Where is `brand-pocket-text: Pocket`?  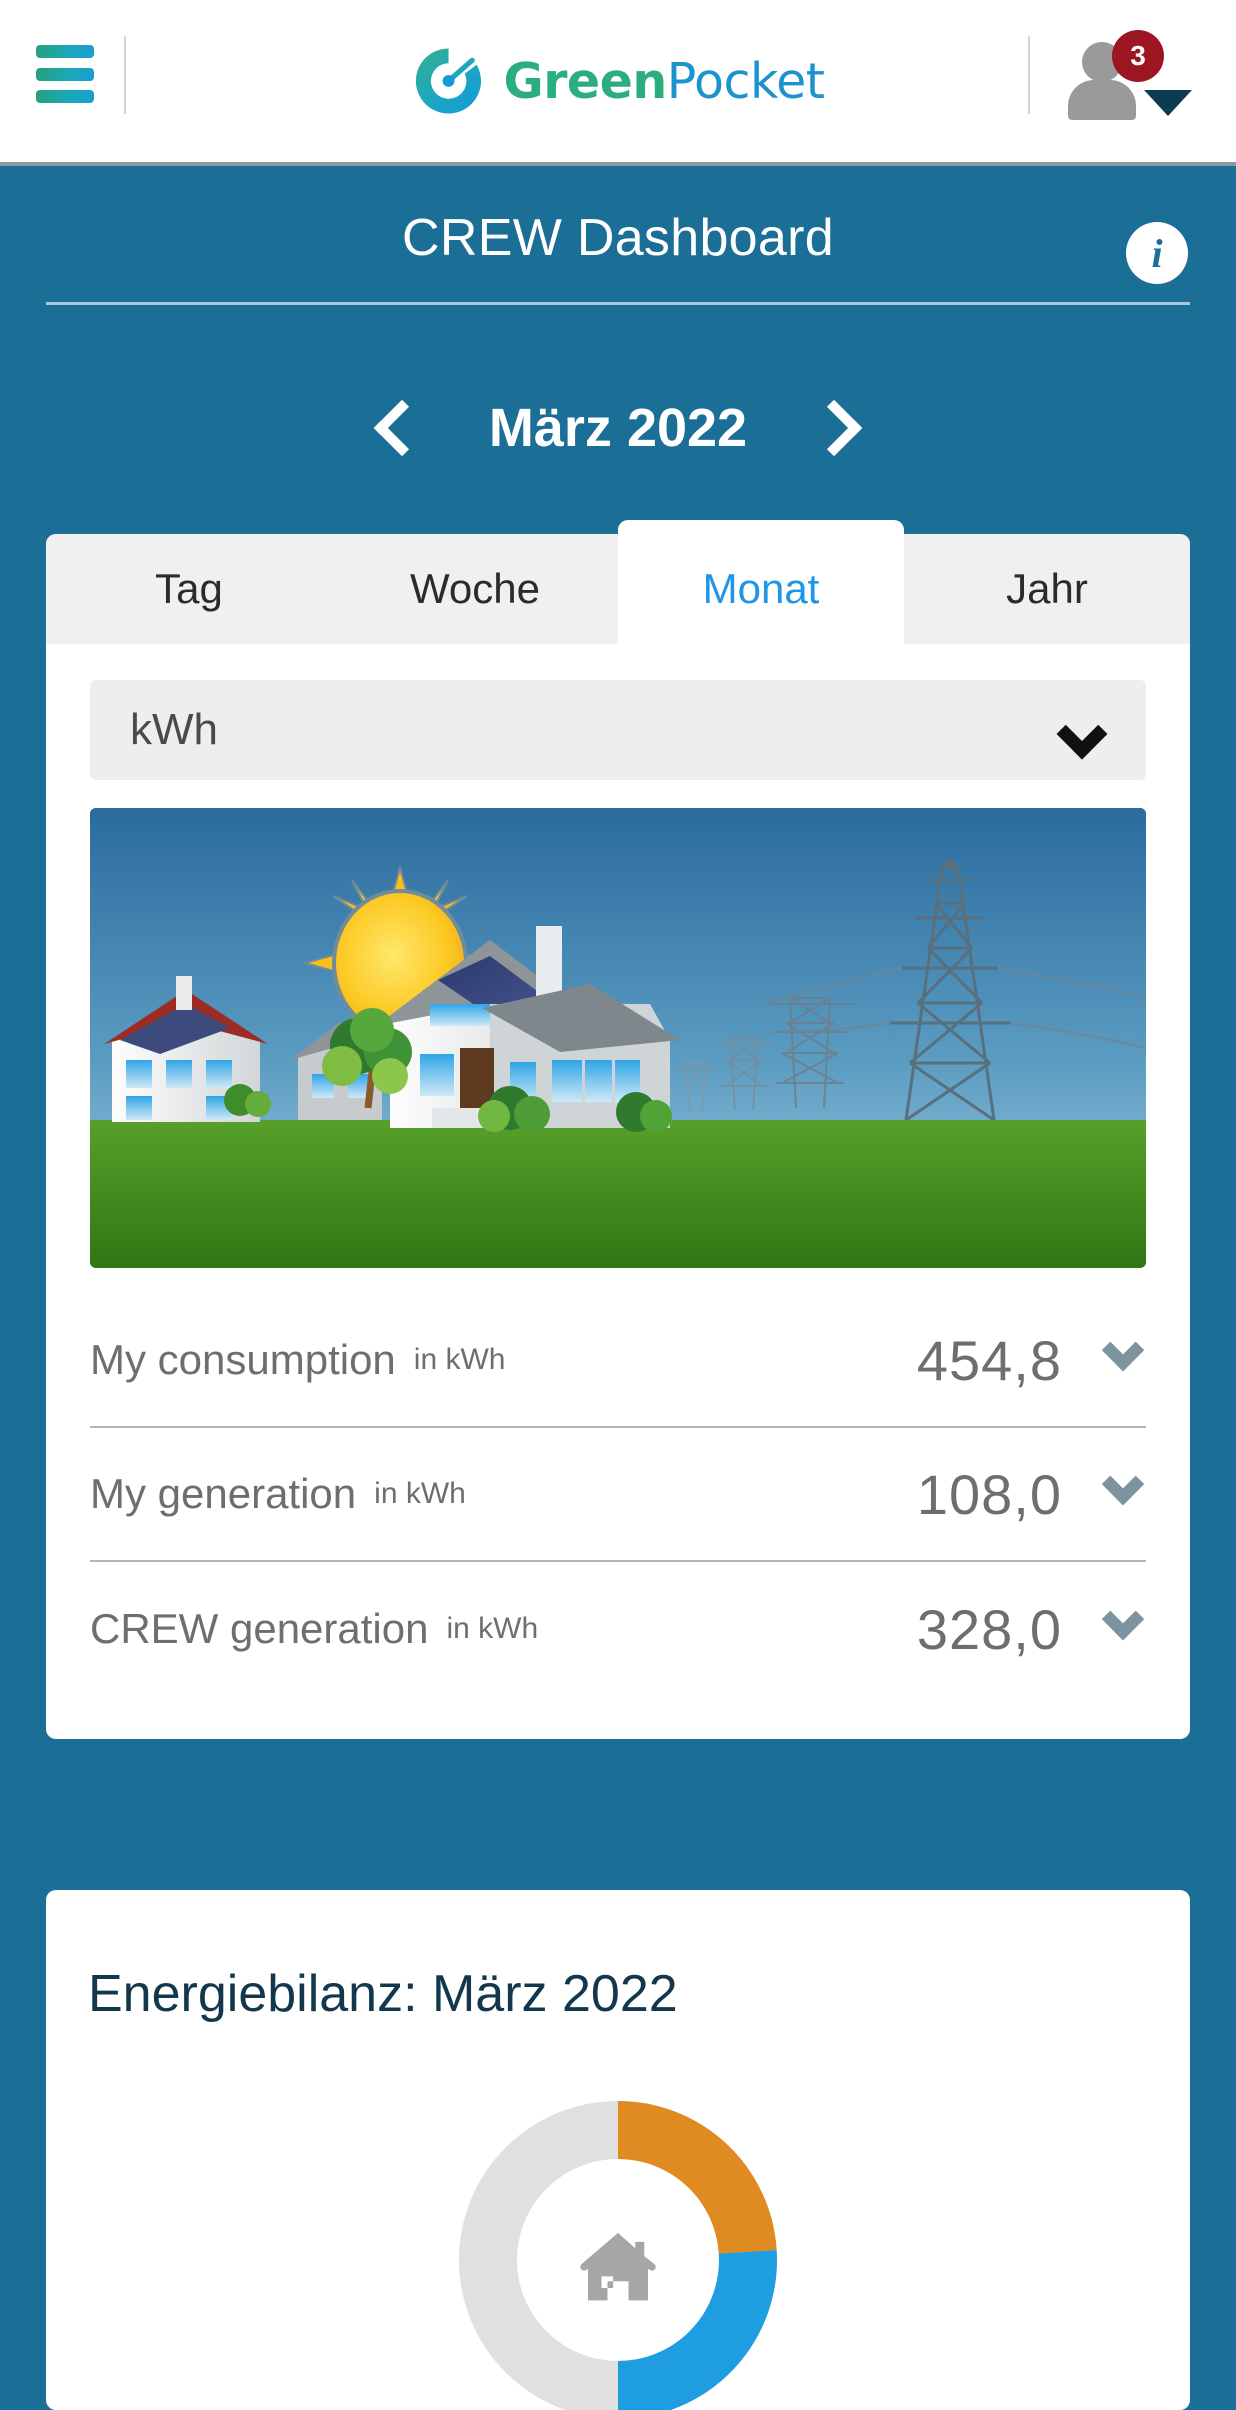
brand-pocket-text: Pocket is located at coordinates (745, 81).